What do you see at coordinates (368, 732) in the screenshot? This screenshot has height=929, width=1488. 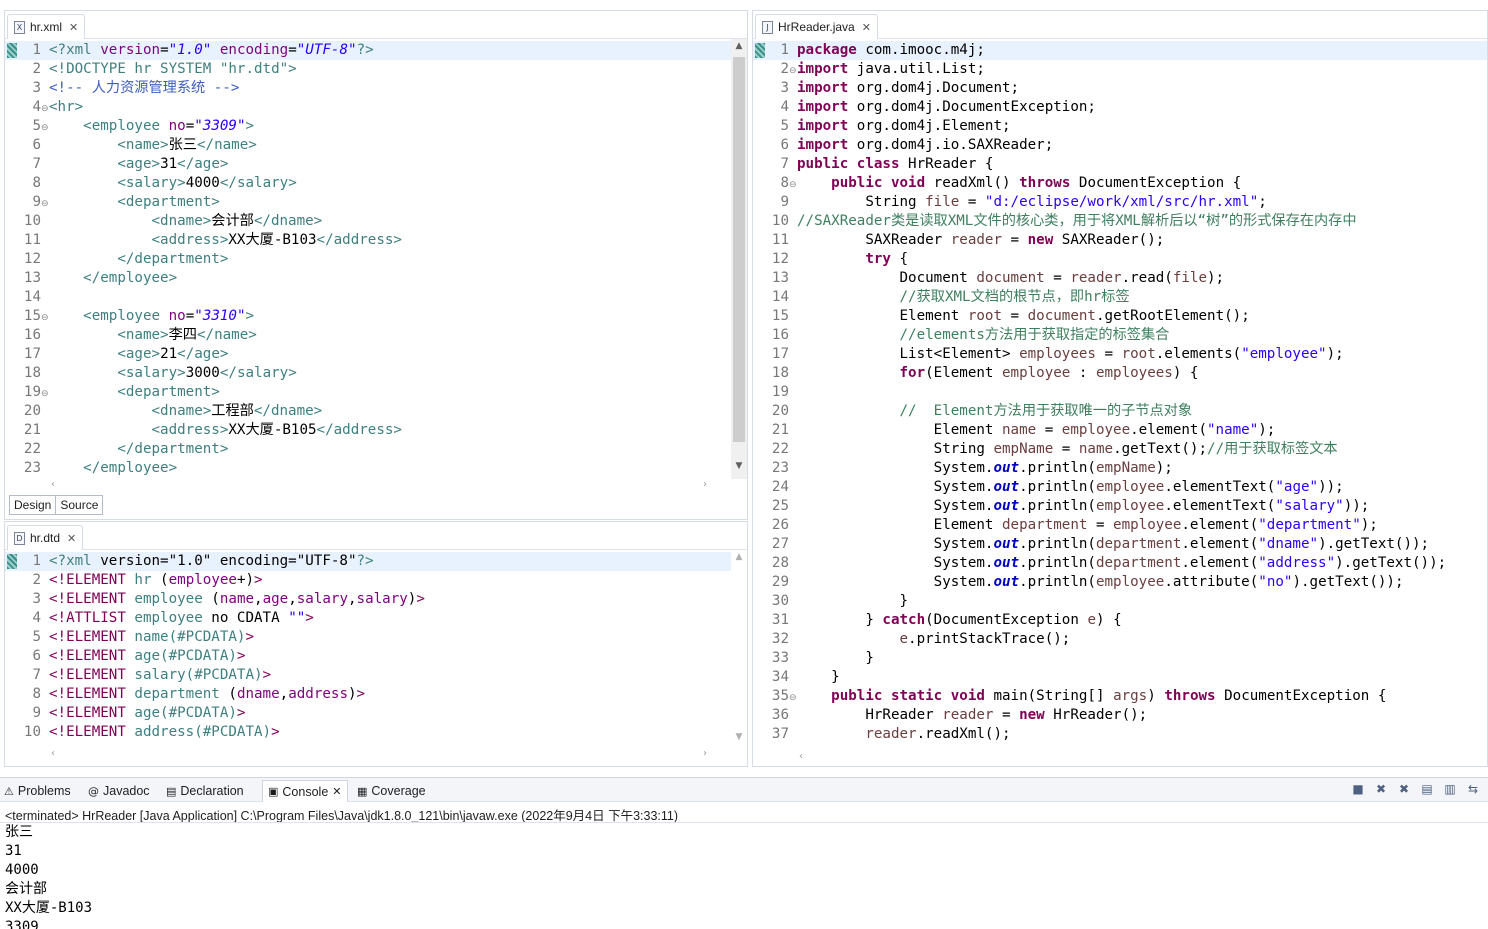 I see `code-line: 10 <!ELEMENT address(#PCDATA)>` at bounding box center [368, 732].